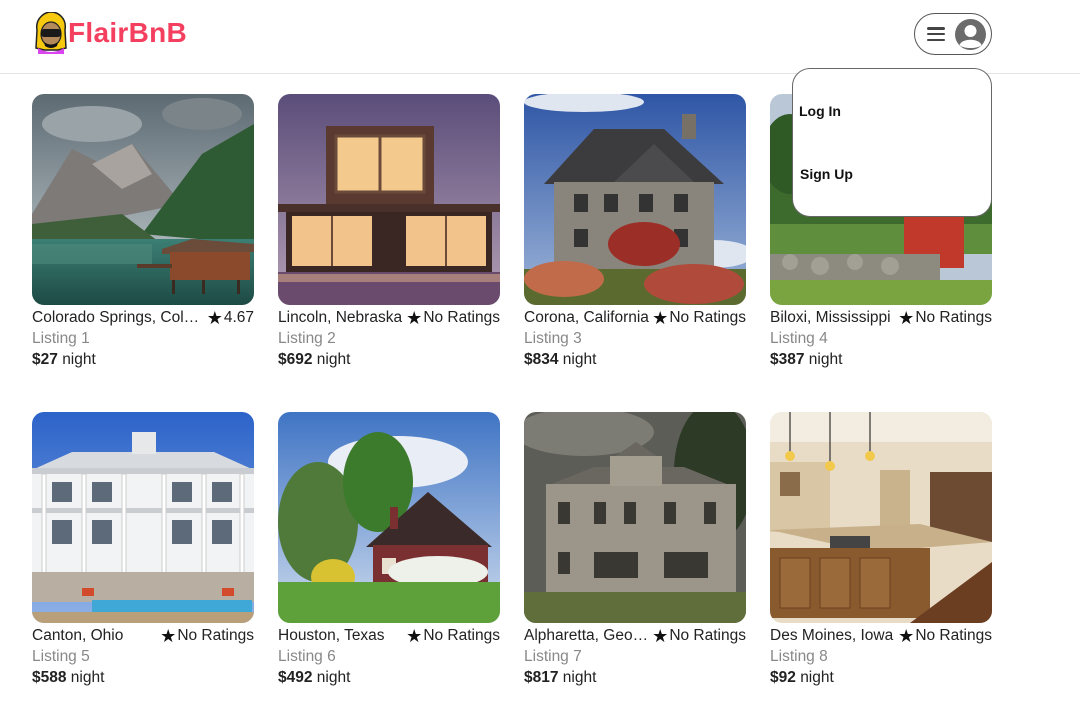 Image resolution: width=1080 pixels, height=714 pixels. Describe the element at coordinates (586, 317) in the screenshot. I see `listing-location: Corona, California` at that location.